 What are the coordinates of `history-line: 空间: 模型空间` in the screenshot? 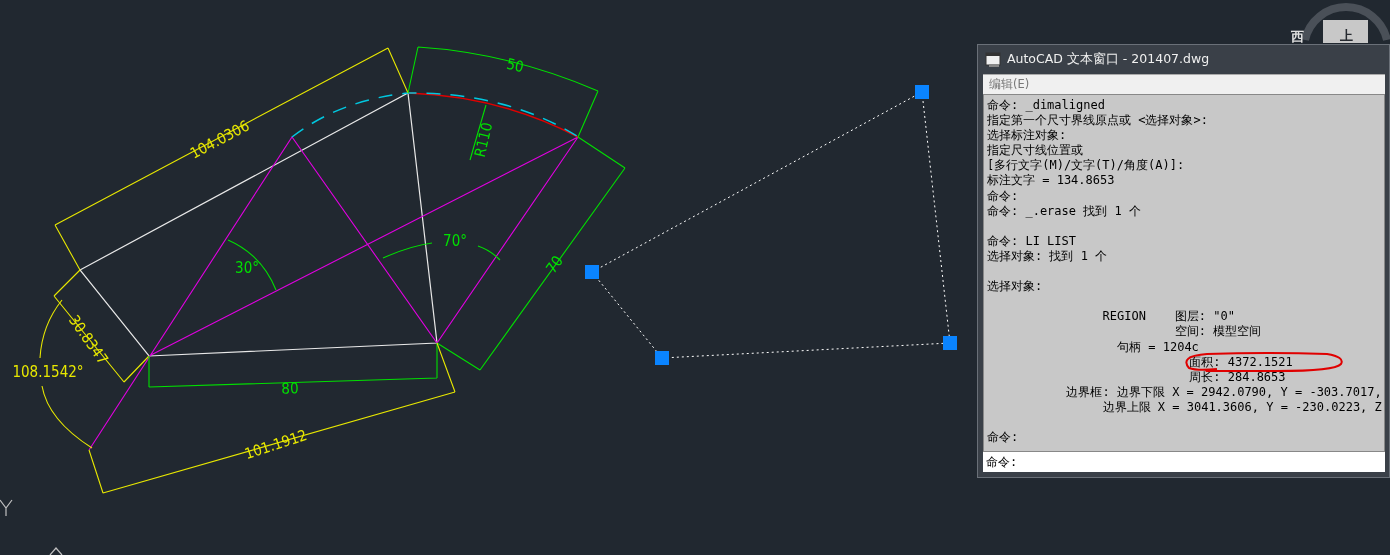 It's located at (1218, 331).